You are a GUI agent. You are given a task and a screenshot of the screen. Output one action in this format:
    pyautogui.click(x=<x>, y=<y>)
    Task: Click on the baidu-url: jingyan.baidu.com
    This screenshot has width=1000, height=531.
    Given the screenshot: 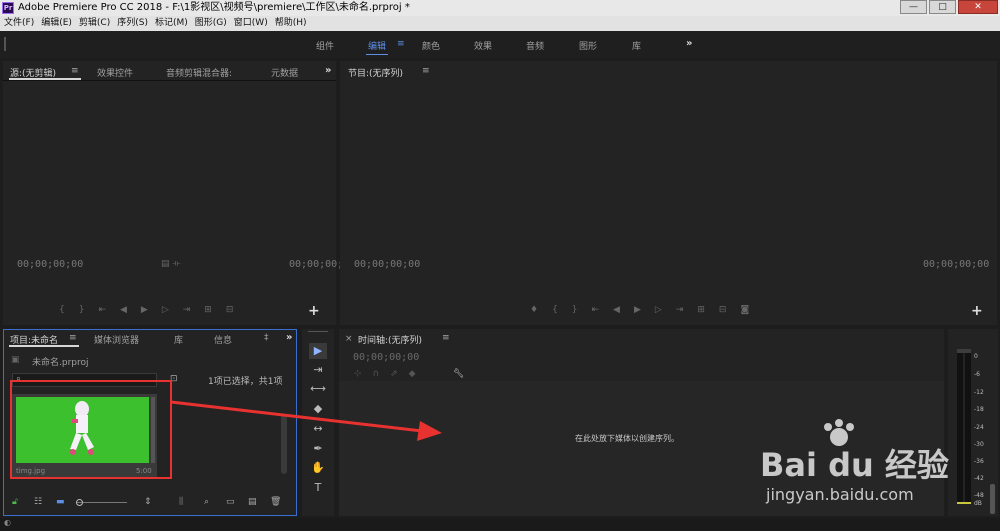 What is the action you would take?
    pyautogui.click(x=840, y=494)
    